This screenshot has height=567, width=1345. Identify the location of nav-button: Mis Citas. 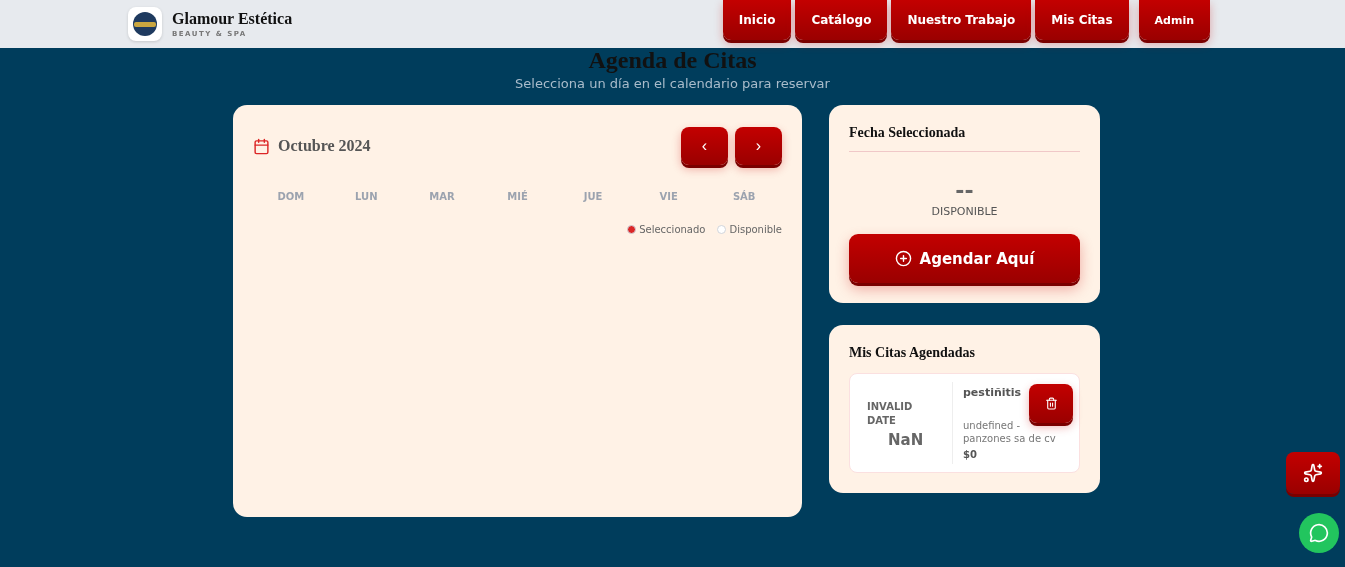
(1082, 20).